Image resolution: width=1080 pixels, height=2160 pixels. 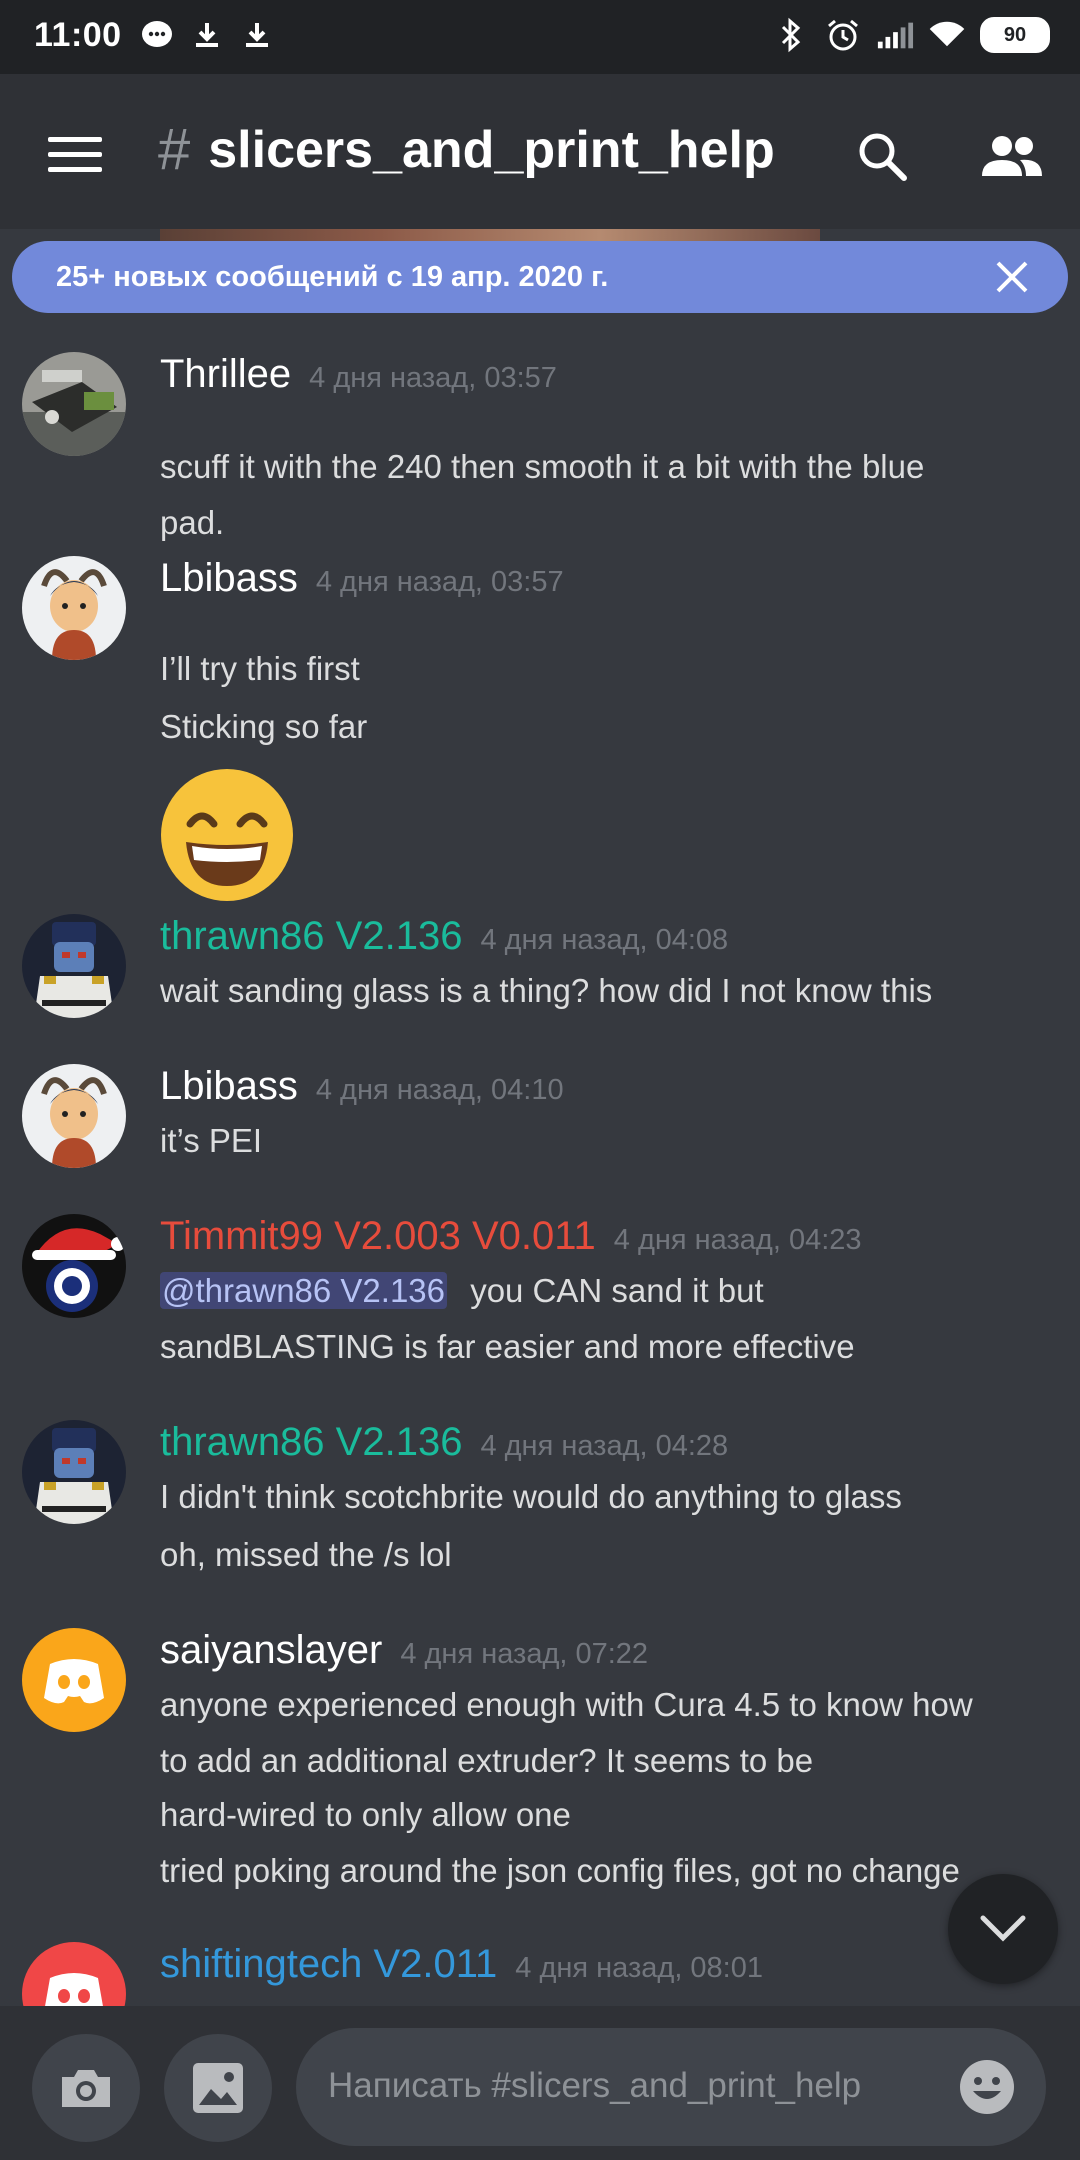 What do you see at coordinates (540, 37) in the screenshot?
I see `status-bar: 11:00 90` at bounding box center [540, 37].